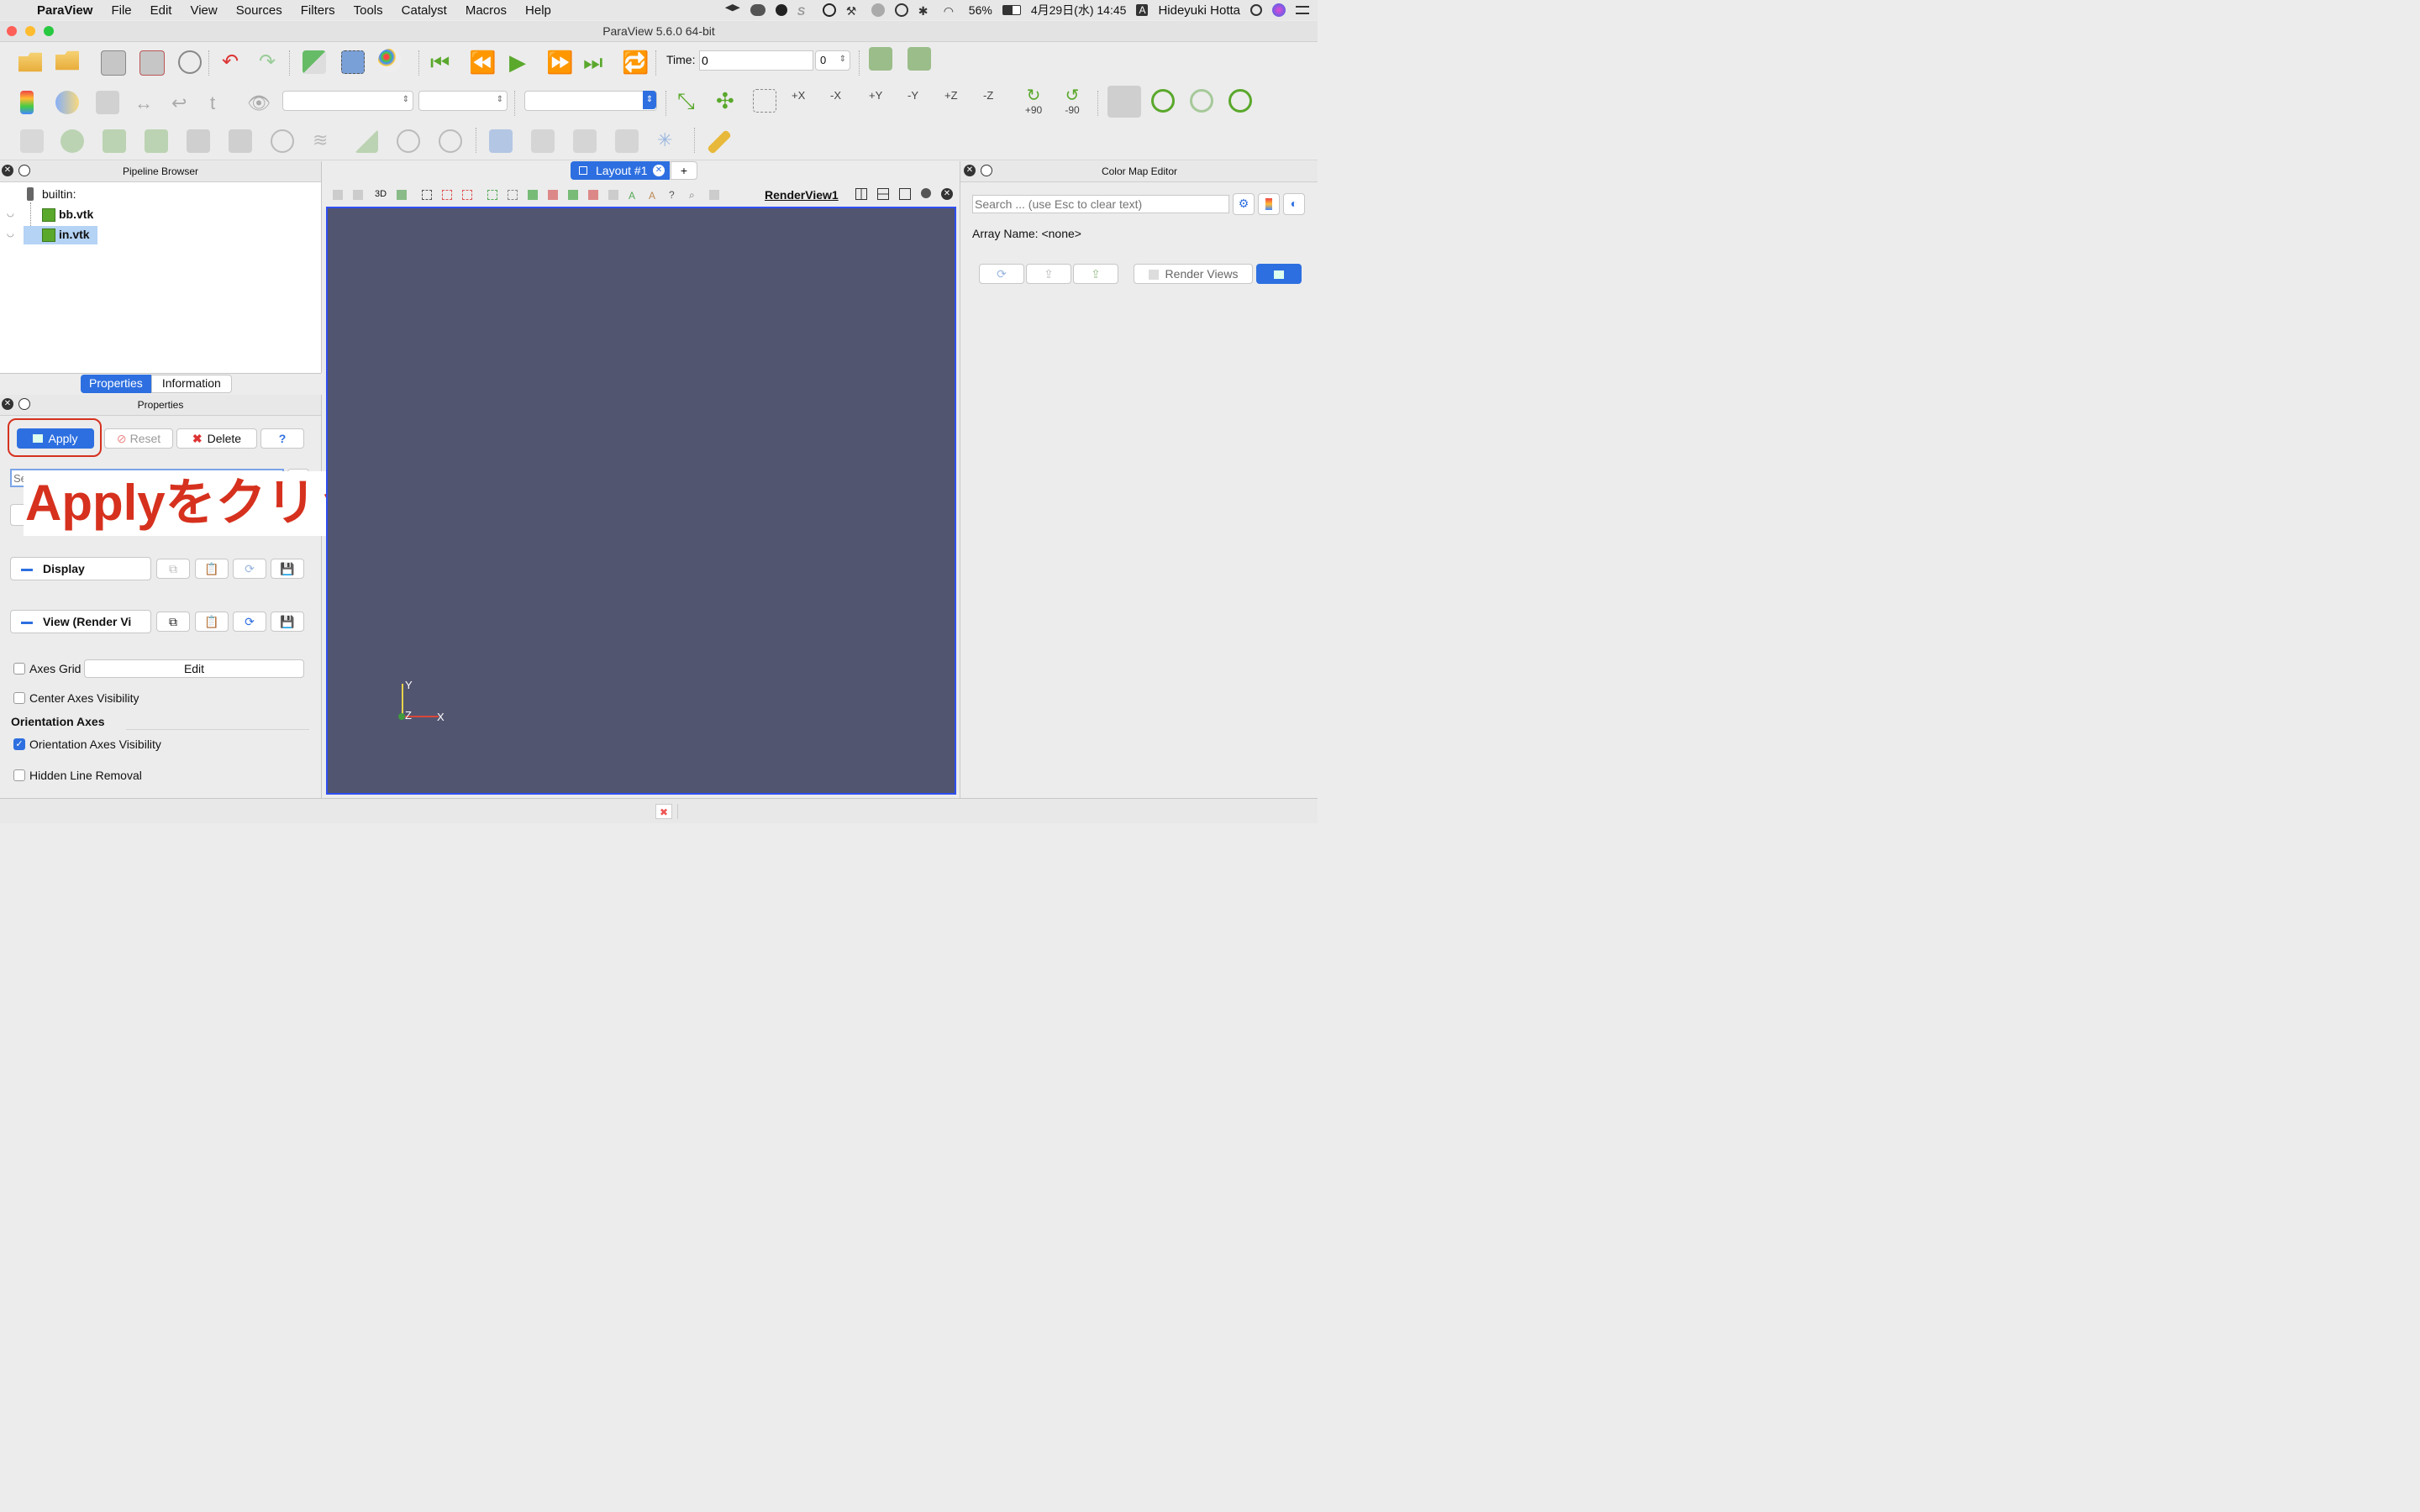 This screenshot has width=2420, height=1512. Describe the element at coordinates (595, 62) in the screenshot. I see `last-frame-icon: ⏭` at that location.